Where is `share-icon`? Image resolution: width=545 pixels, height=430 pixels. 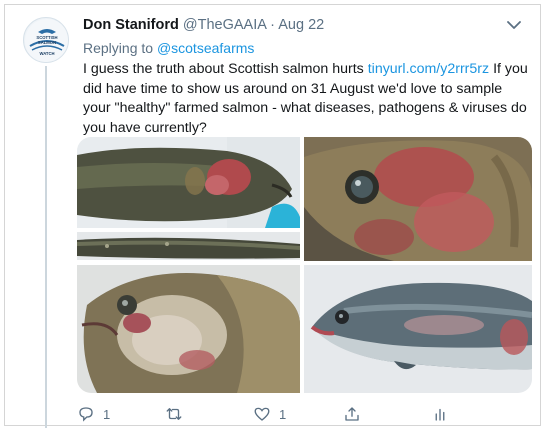
share-icon is located at coordinates (352, 414).